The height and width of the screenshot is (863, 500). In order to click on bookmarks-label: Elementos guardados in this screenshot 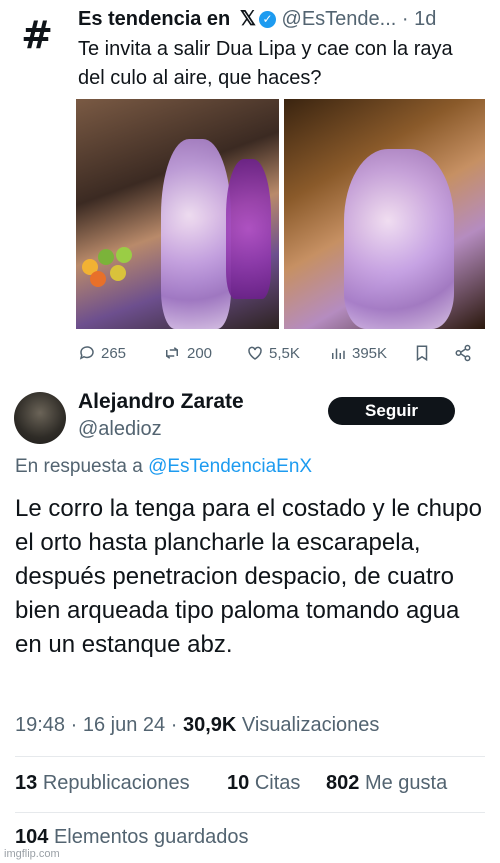, I will do `click(151, 837)`.